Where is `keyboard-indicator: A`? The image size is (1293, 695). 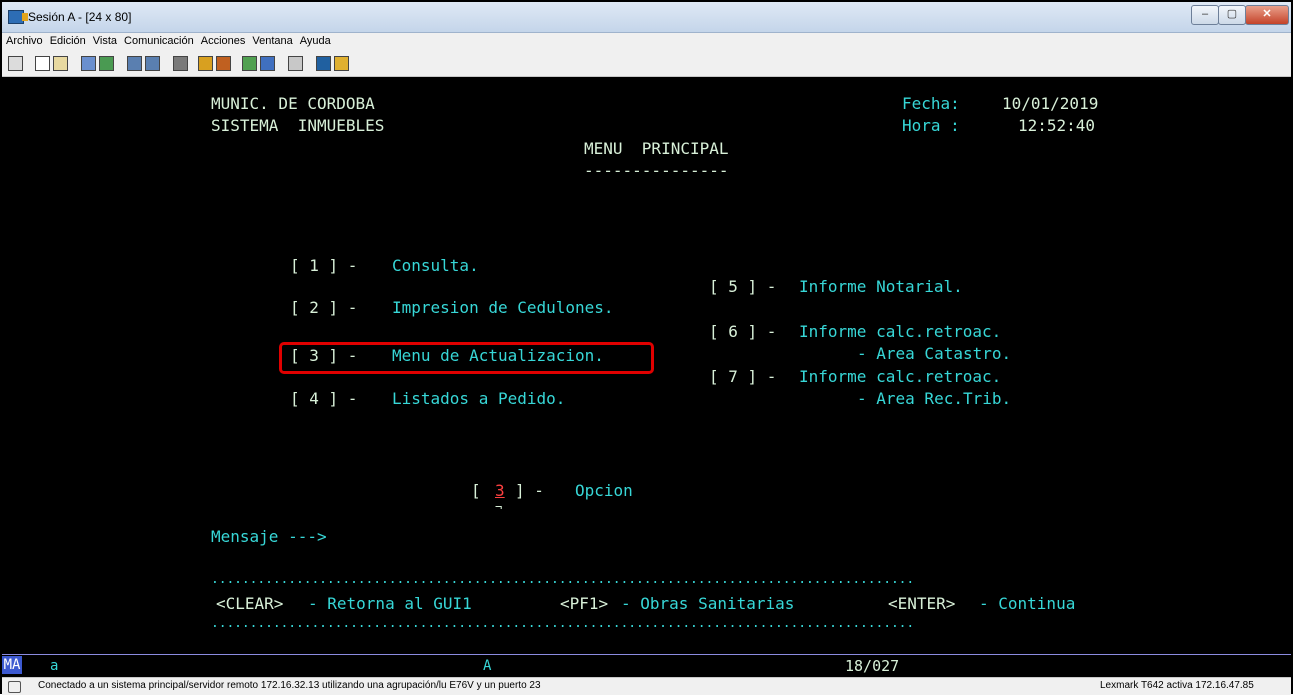
keyboard-indicator: A is located at coordinates (487, 666).